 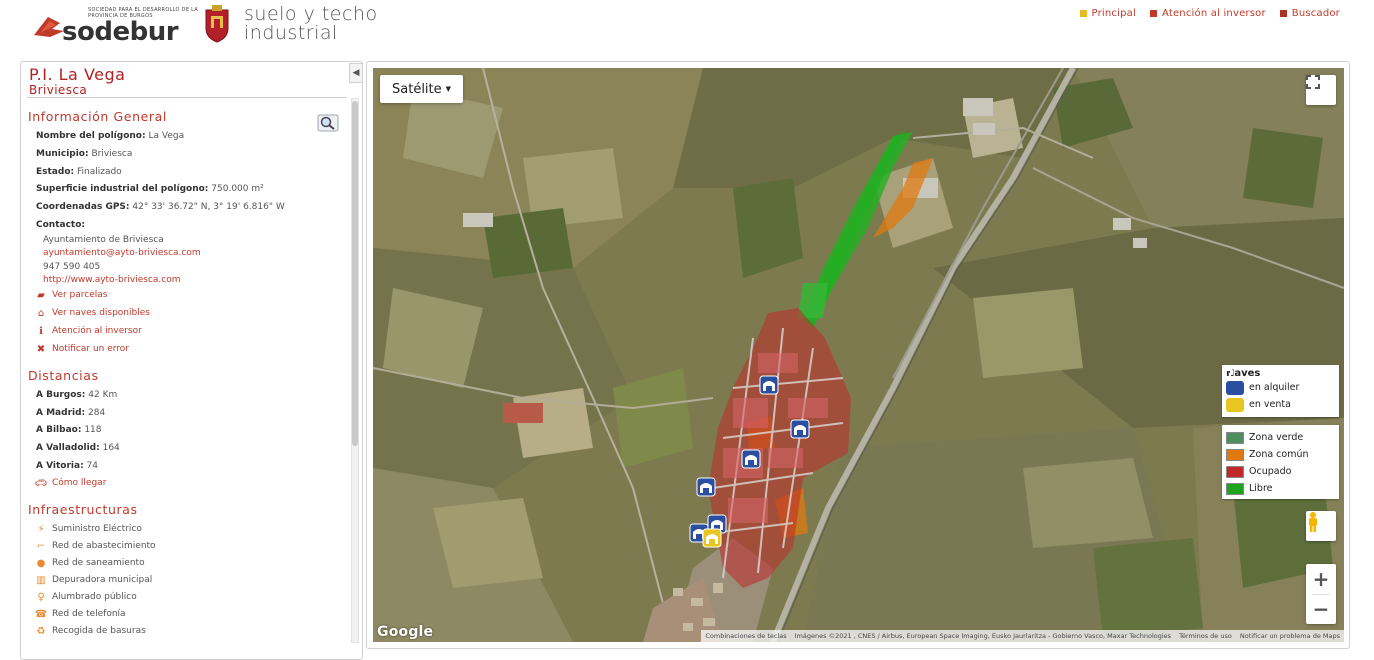 What do you see at coordinates (120, 32) in the screenshot?
I see `logo-wordmark: sodebur` at bounding box center [120, 32].